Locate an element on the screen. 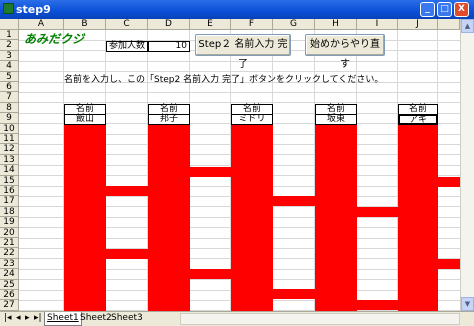  ladder-column-h is located at coordinates (336, 218).